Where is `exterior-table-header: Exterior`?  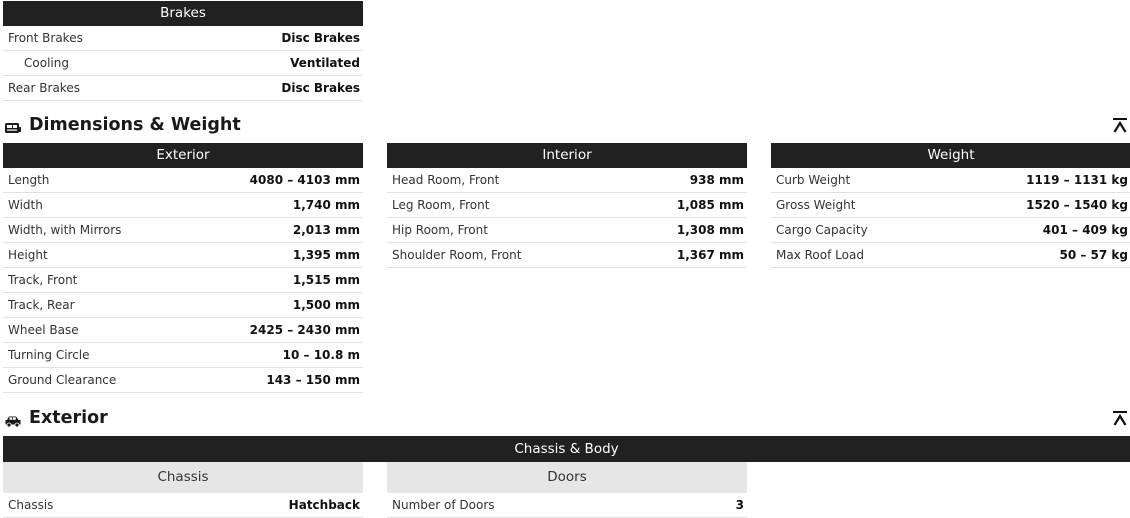
exterior-table-header: Exterior is located at coordinates (183, 155).